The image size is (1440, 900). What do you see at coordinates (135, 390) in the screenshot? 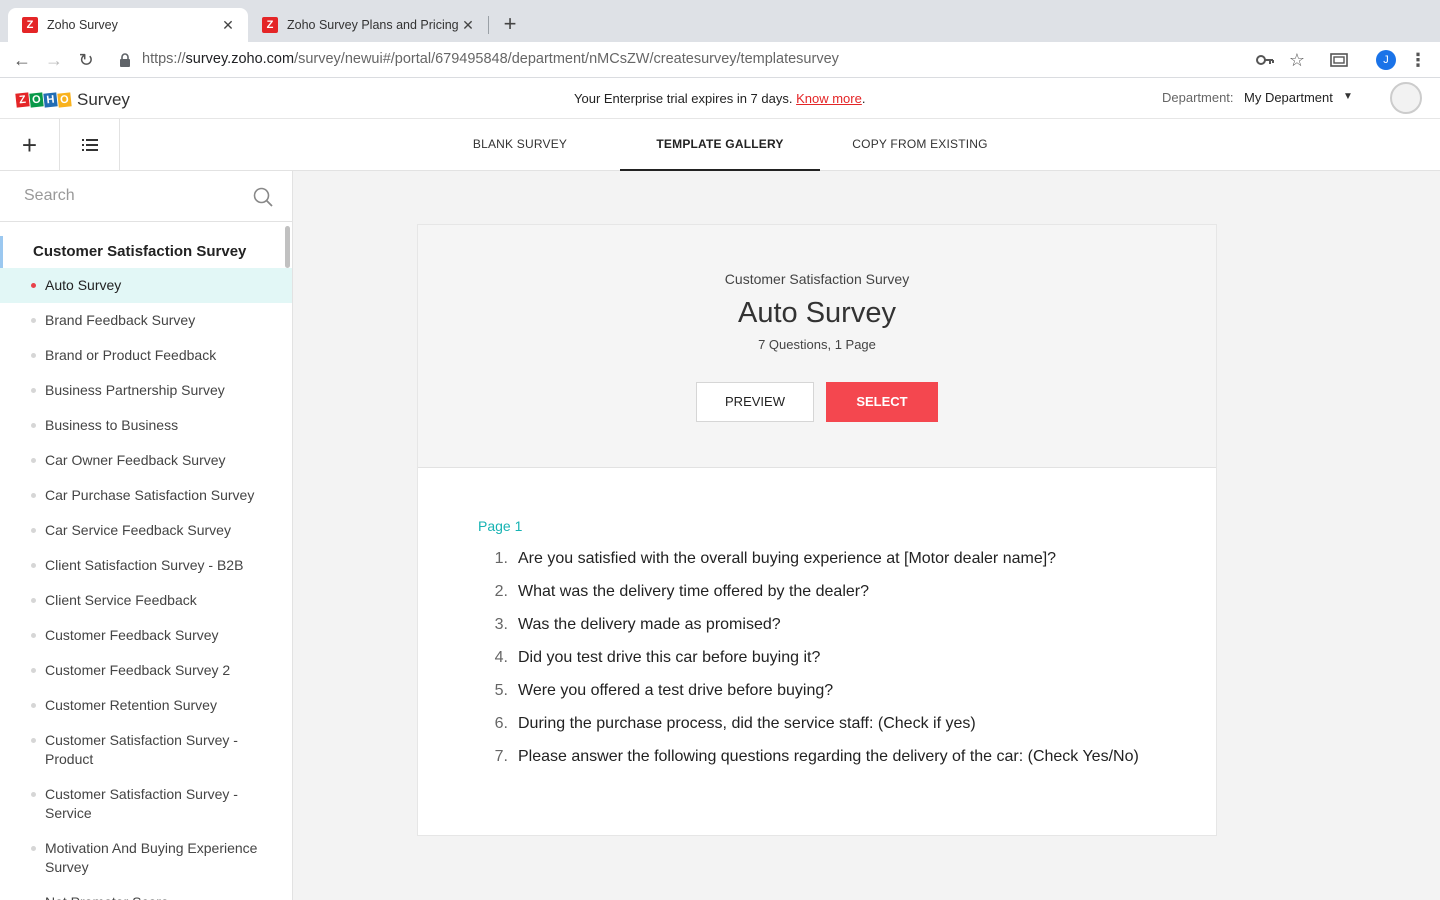
I see `template-list-item-label: Business Partnership Survey` at bounding box center [135, 390].